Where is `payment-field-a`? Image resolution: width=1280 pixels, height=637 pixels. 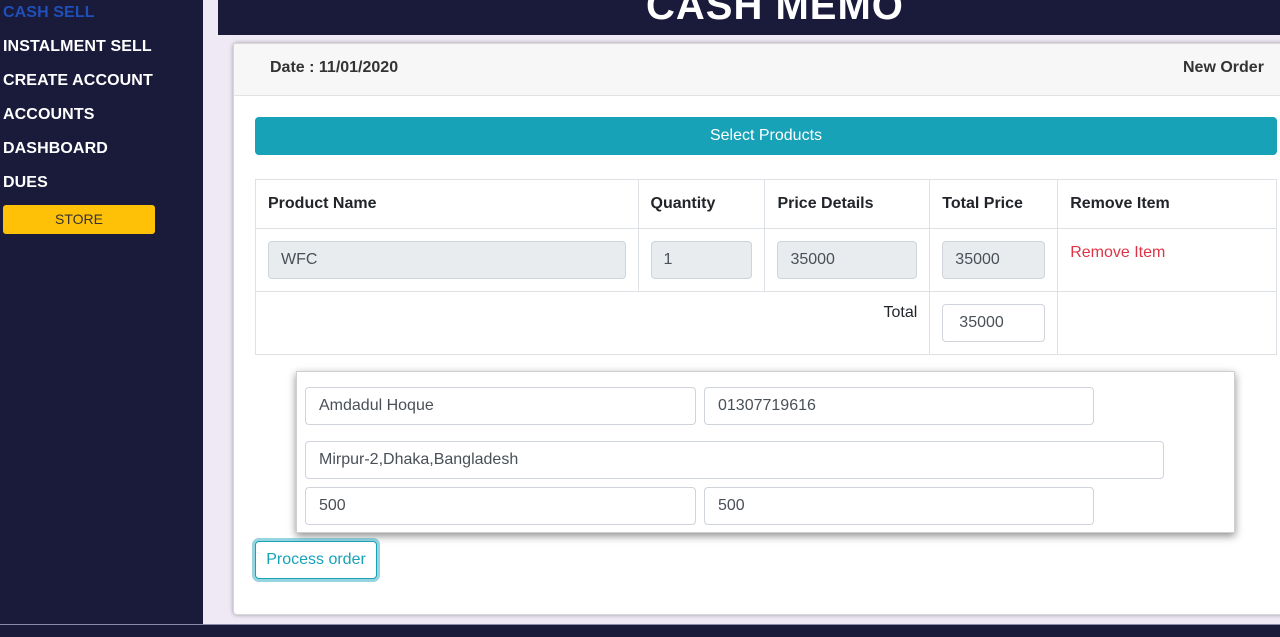 payment-field-a is located at coordinates (500, 506).